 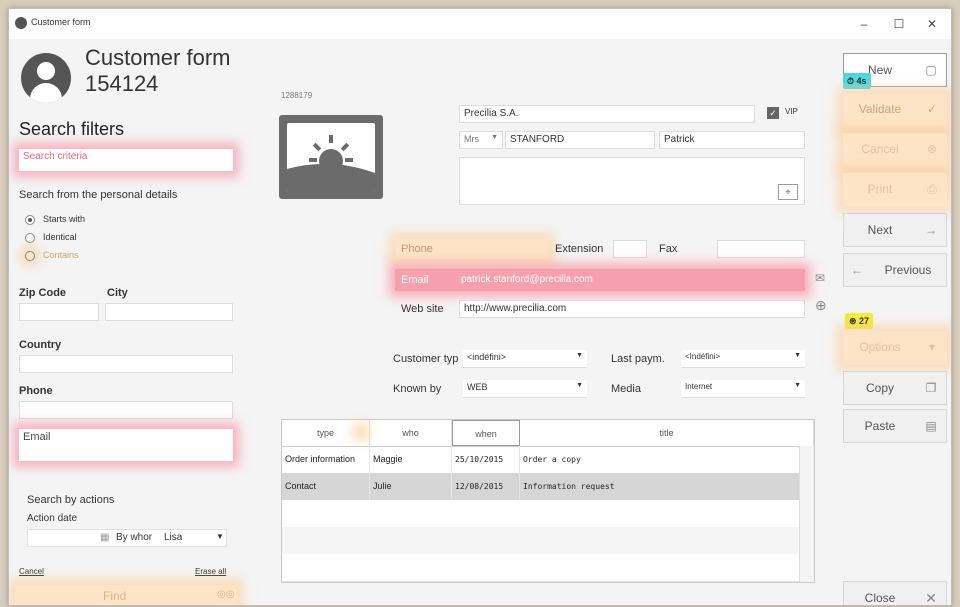 What do you see at coordinates (61, 22) in the screenshot?
I see `window-title: Customer form` at bounding box center [61, 22].